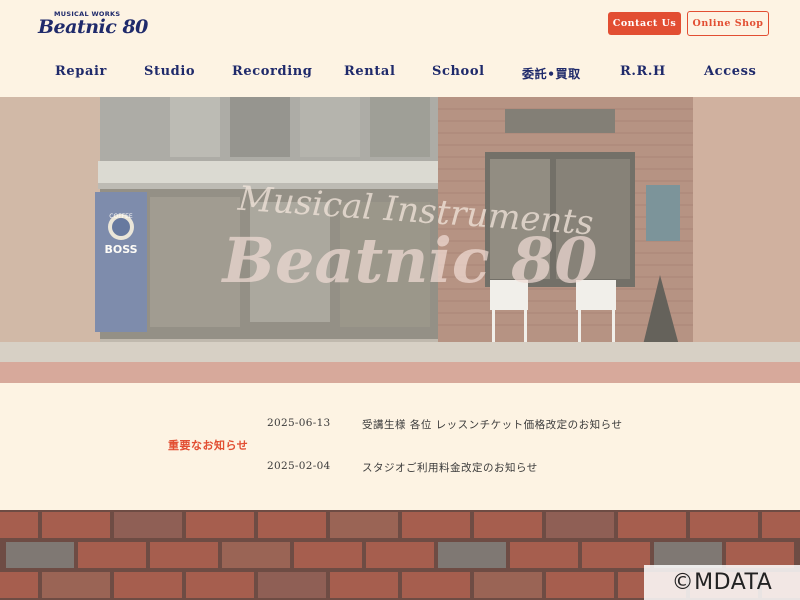 This screenshot has width=800, height=600. What do you see at coordinates (299, 466) in the screenshot?
I see `news-date: 2025-02-04` at bounding box center [299, 466].